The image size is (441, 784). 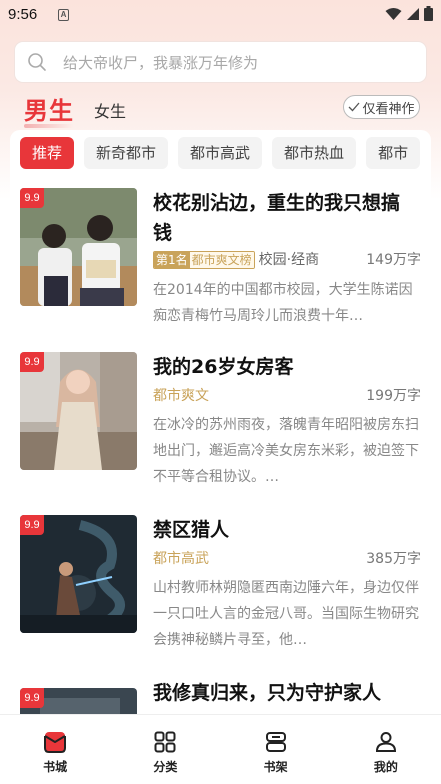 What do you see at coordinates (393, 396) in the screenshot?
I see `book-word-count: 199万字` at bounding box center [393, 396].